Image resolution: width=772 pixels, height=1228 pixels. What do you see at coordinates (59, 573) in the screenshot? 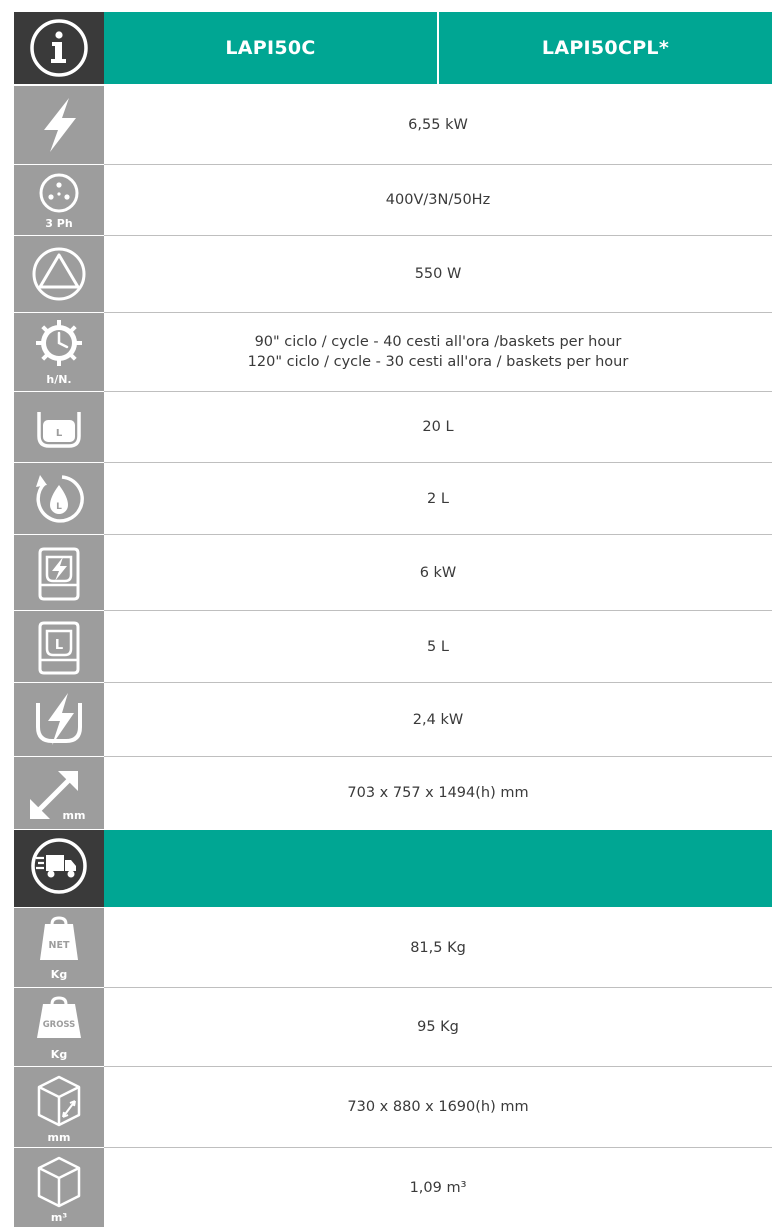
I see `boiler-power-icon` at bounding box center [59, 573].